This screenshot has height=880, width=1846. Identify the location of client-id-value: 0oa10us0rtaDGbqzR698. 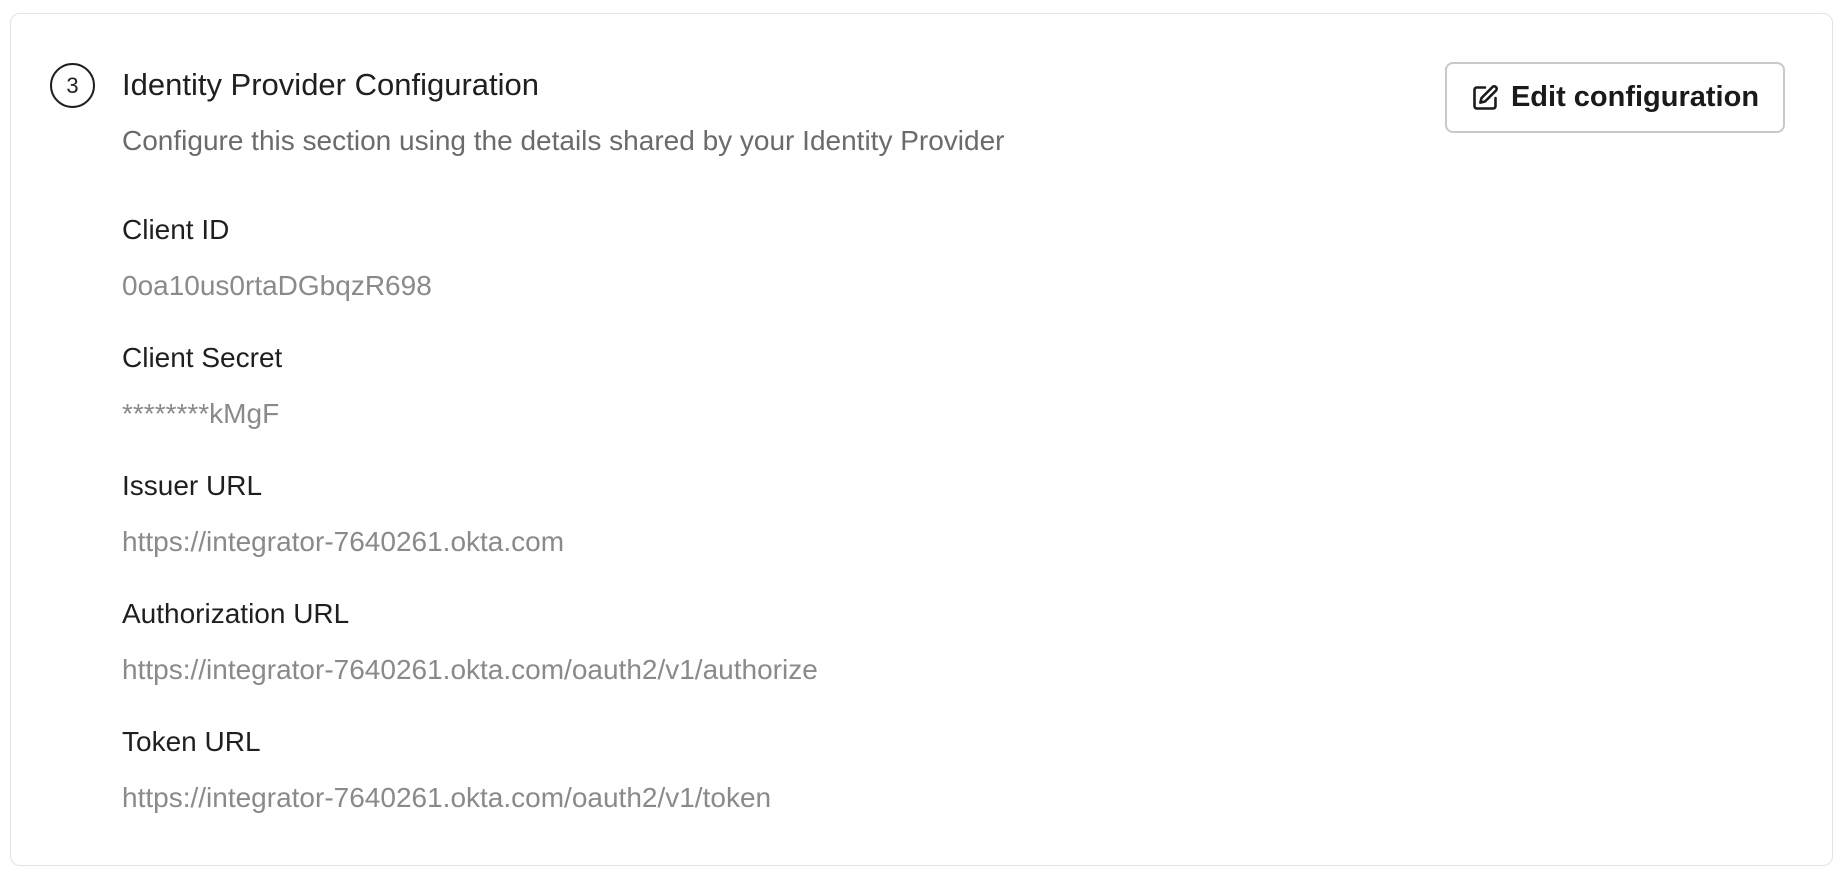
(277, 285).